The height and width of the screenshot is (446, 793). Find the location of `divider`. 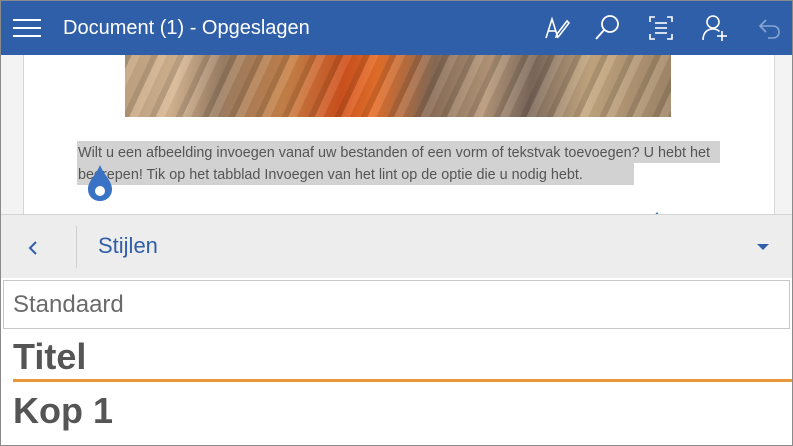

divider is located at coordinates (76, 247).